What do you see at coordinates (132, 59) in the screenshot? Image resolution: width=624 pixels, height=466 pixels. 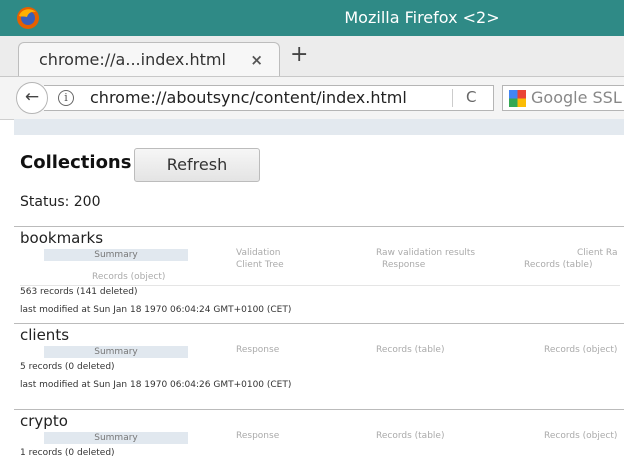 I see `tab-label: chrome://a...index.html` at bounding box center [132, 59].